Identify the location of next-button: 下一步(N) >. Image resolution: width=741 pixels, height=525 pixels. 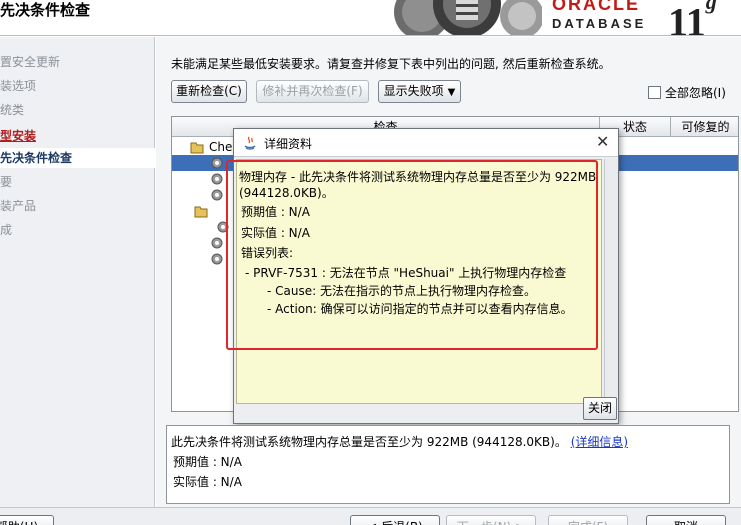
(491, 520).